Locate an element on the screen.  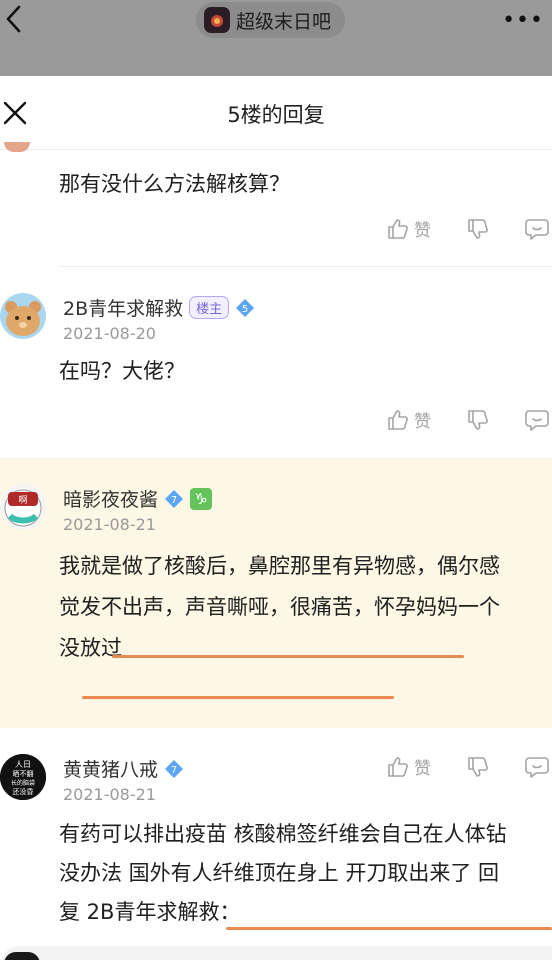
username-text: 2B青年求解救 is located at coordinates (123, 307).